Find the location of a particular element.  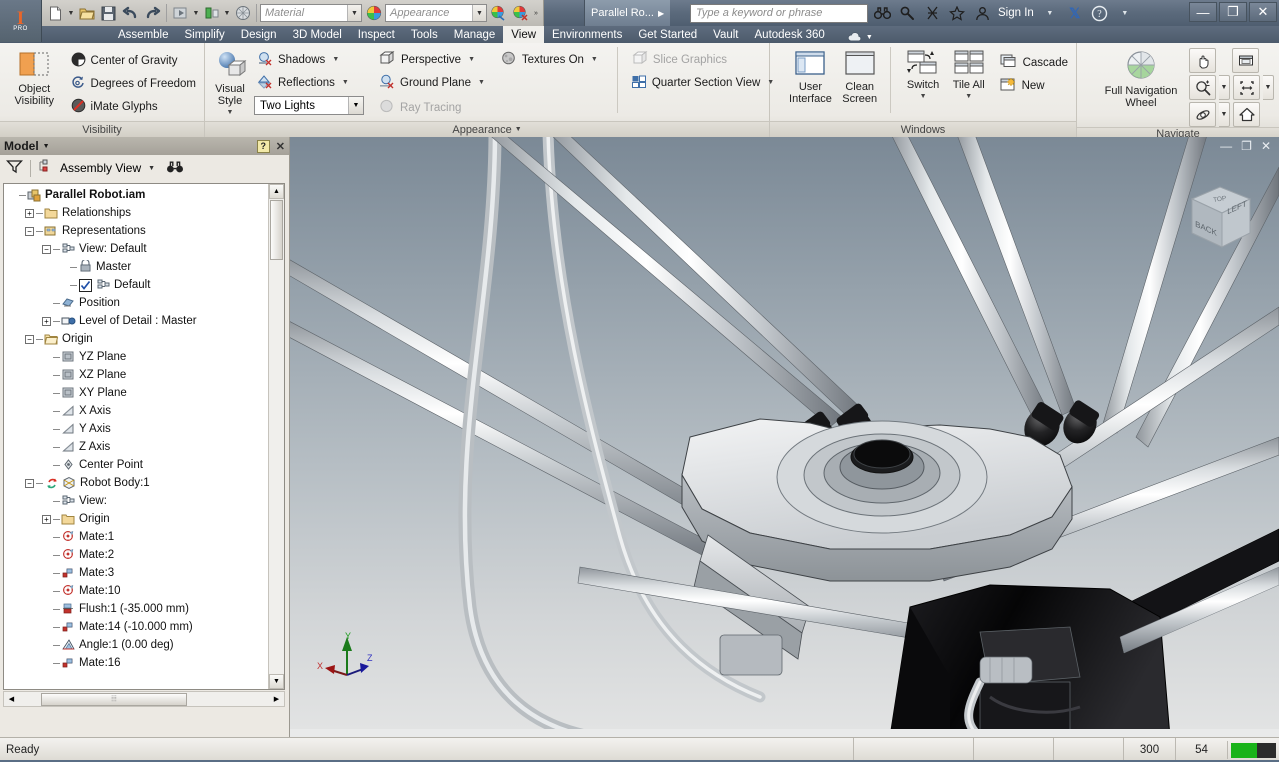

tab-design: Design is located at coordinates (259, 34).